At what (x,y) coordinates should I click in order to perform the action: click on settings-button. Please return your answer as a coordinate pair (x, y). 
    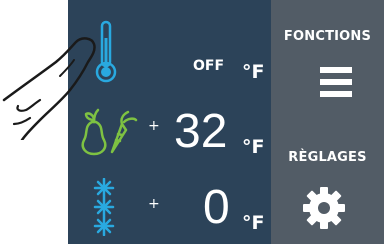
    Looking at the image, I should click on (324, 208).